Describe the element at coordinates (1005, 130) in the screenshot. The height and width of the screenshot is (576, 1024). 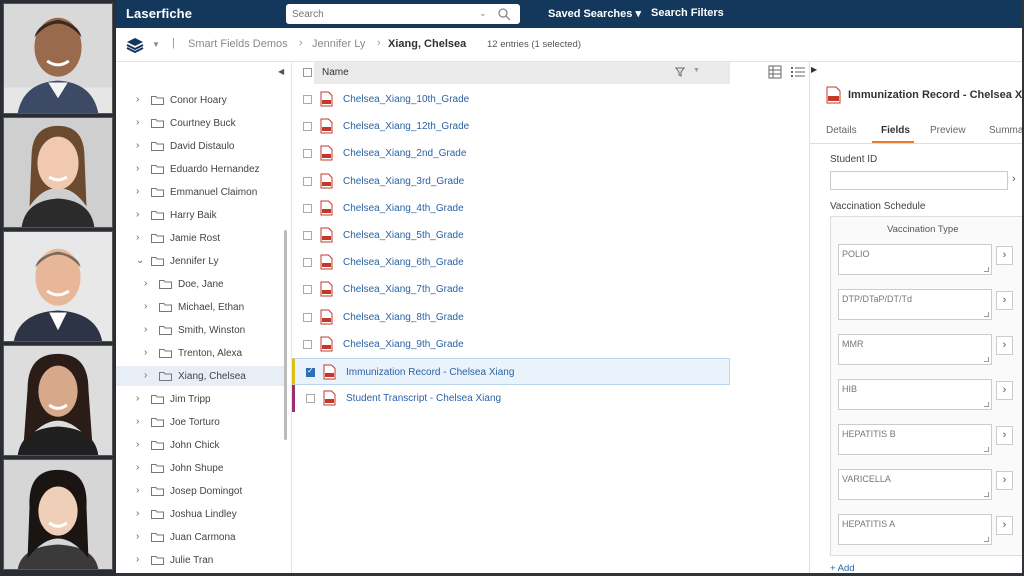
I see `tab-summary: Summa` at that location.